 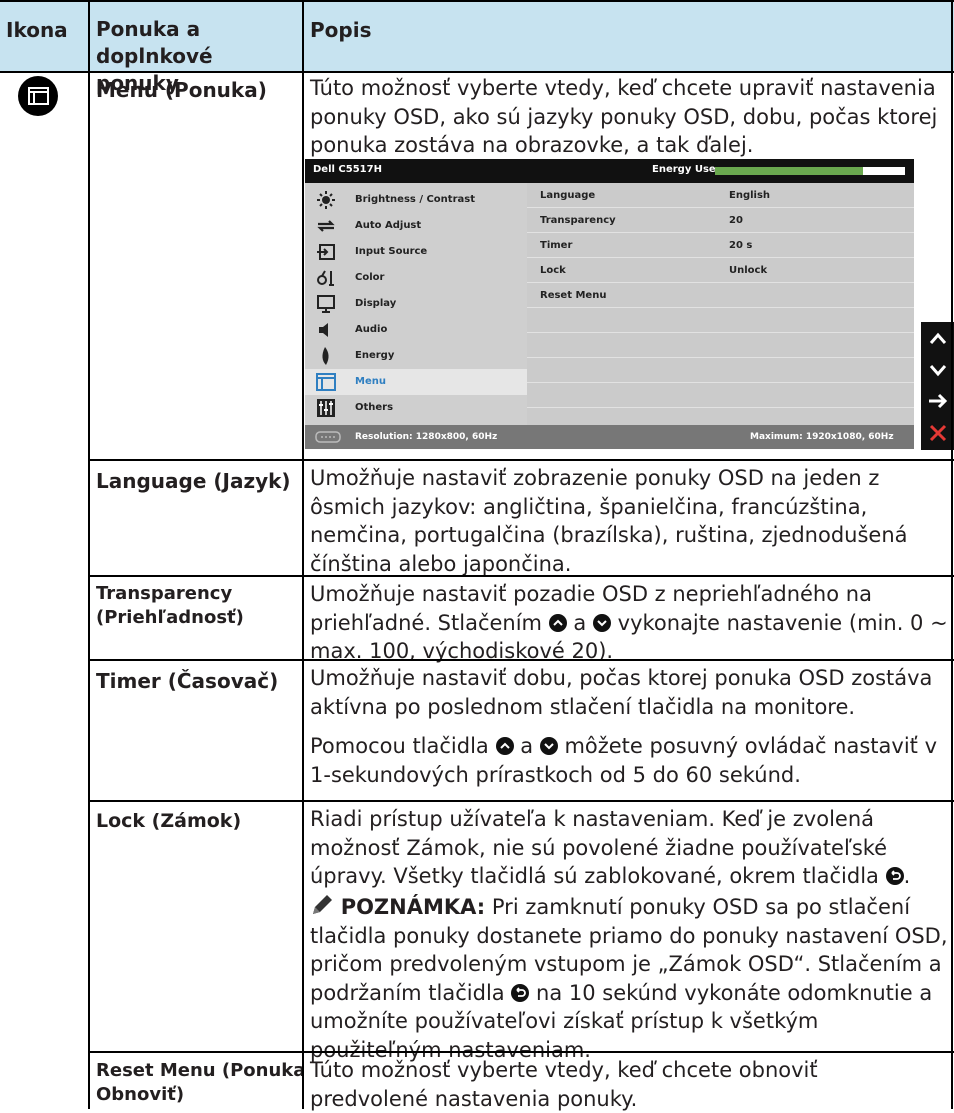 What do you see at coordinates (187, 681) in the screenshot?
I see `timer-row-label: Timer (Časovač)` at bounding box center [187, 681].